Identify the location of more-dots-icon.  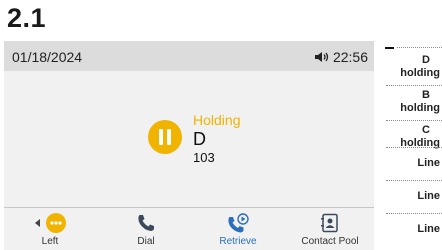
(56, 223).